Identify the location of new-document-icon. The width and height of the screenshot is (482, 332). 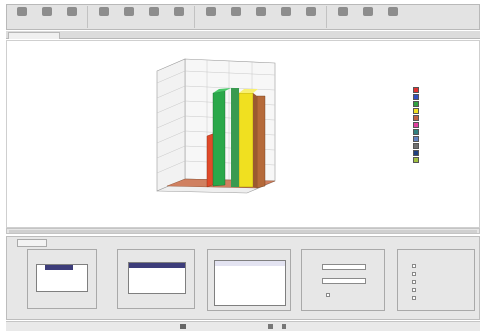
(21, 11).